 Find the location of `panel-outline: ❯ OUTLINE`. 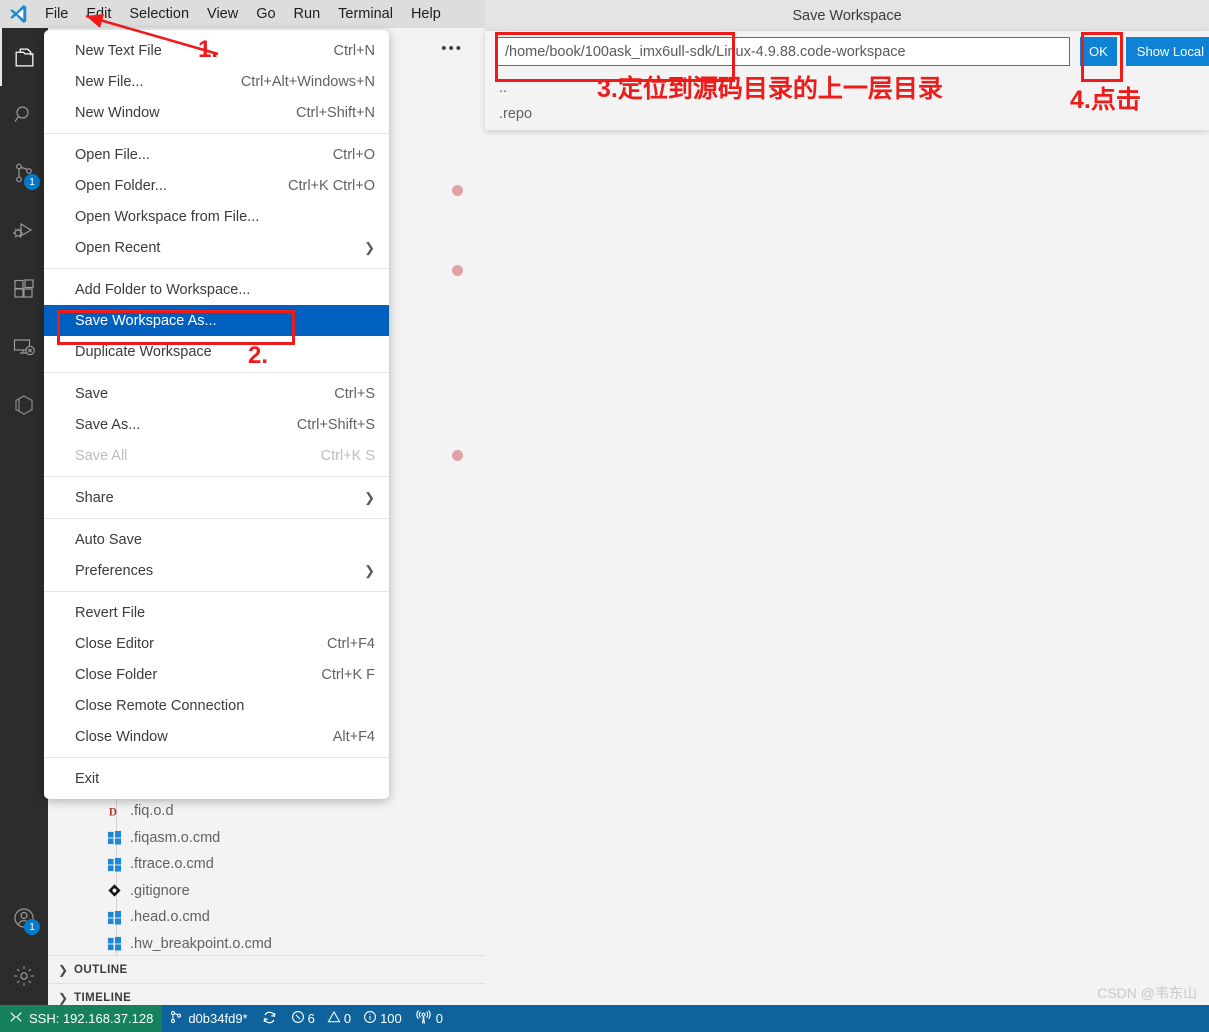

panel-outline: ❯ OUTLINE is located at coordinates (266, 969).